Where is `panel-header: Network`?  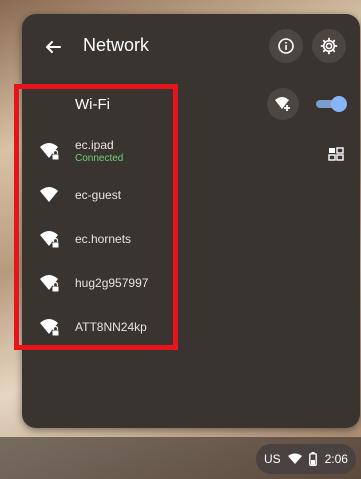
panel-header: Network is located at coordinates (191, 46).